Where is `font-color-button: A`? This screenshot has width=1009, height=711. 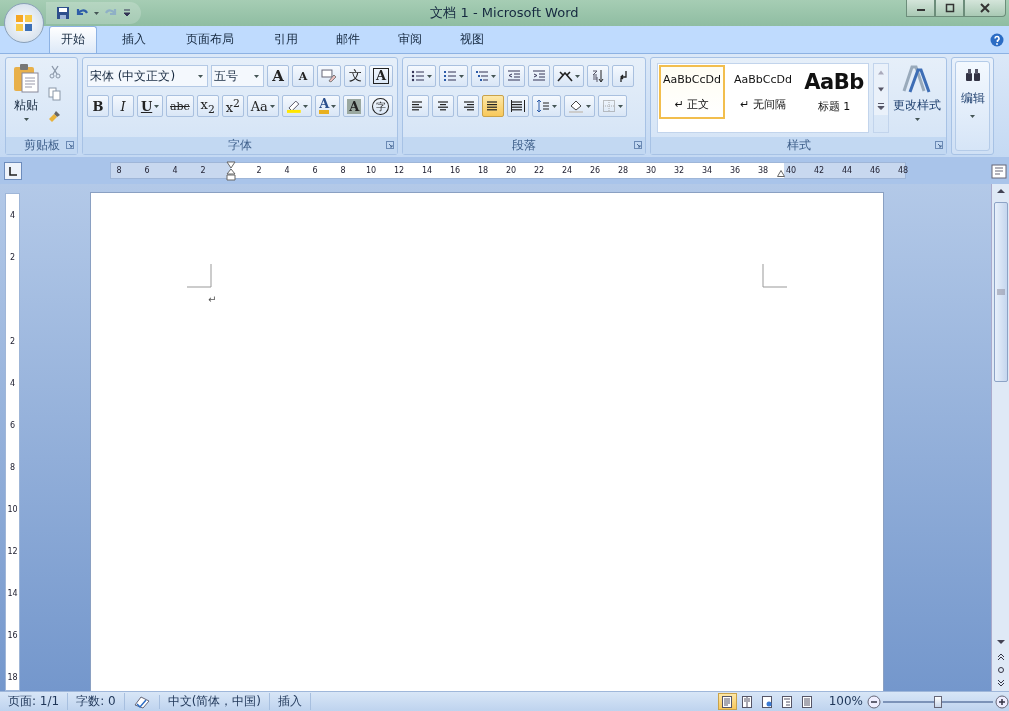 font-color-button: A is located at coordinates (328, 106).